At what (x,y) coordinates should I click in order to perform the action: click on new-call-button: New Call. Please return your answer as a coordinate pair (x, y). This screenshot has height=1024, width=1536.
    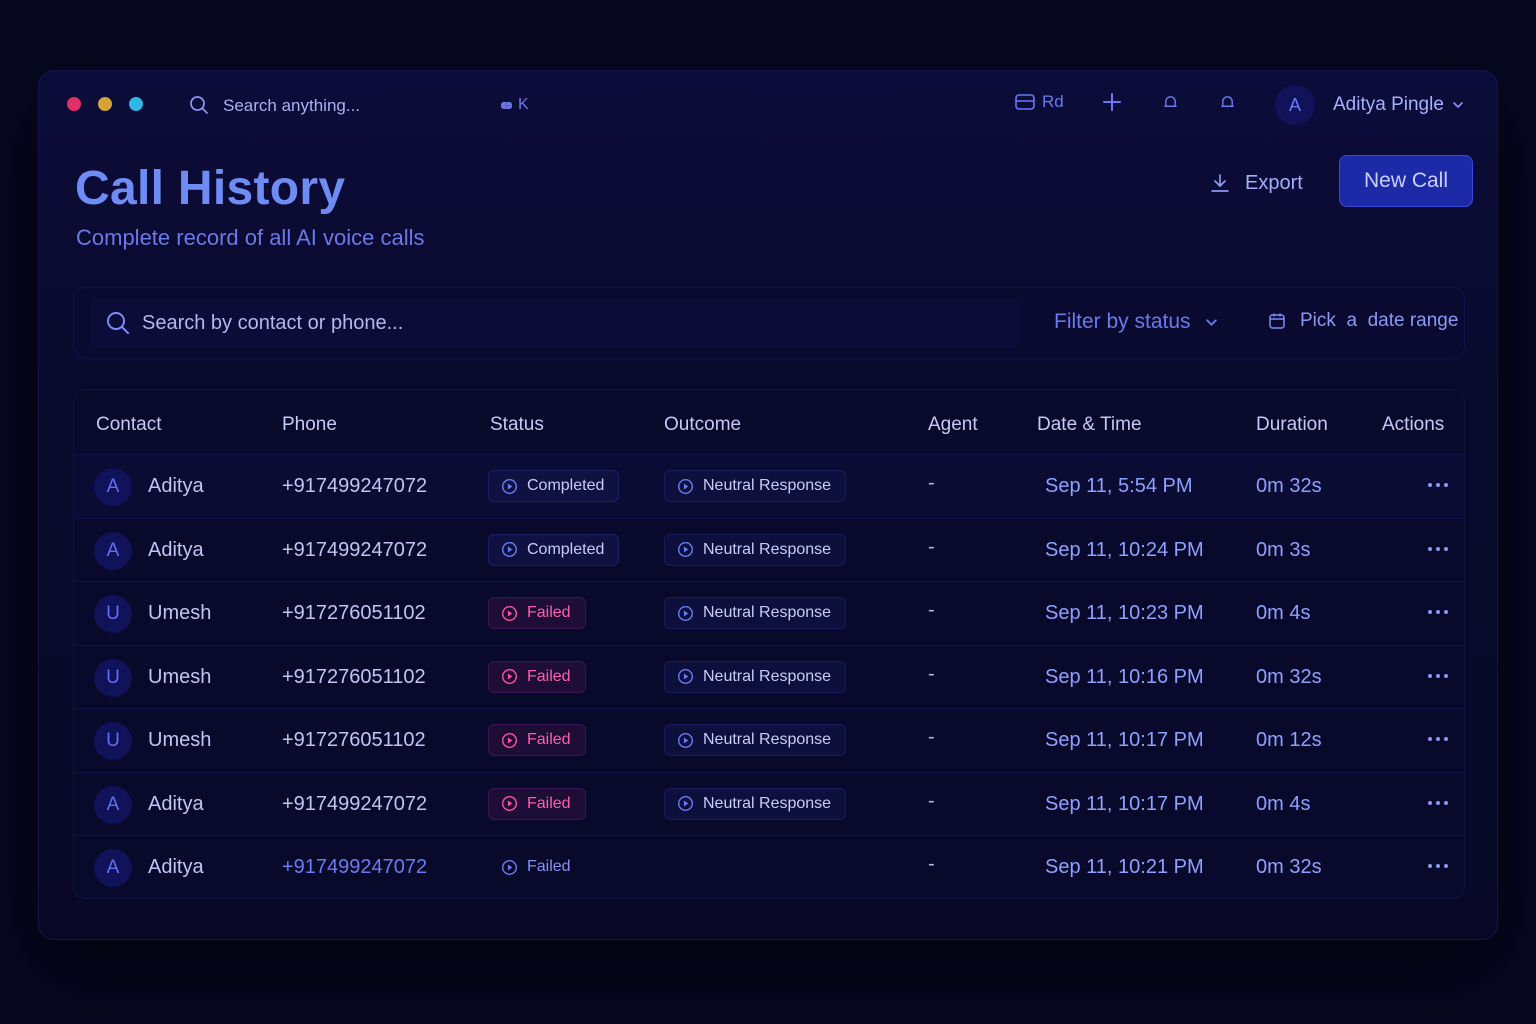
    Looking at the image, I should click on (1406, 181).